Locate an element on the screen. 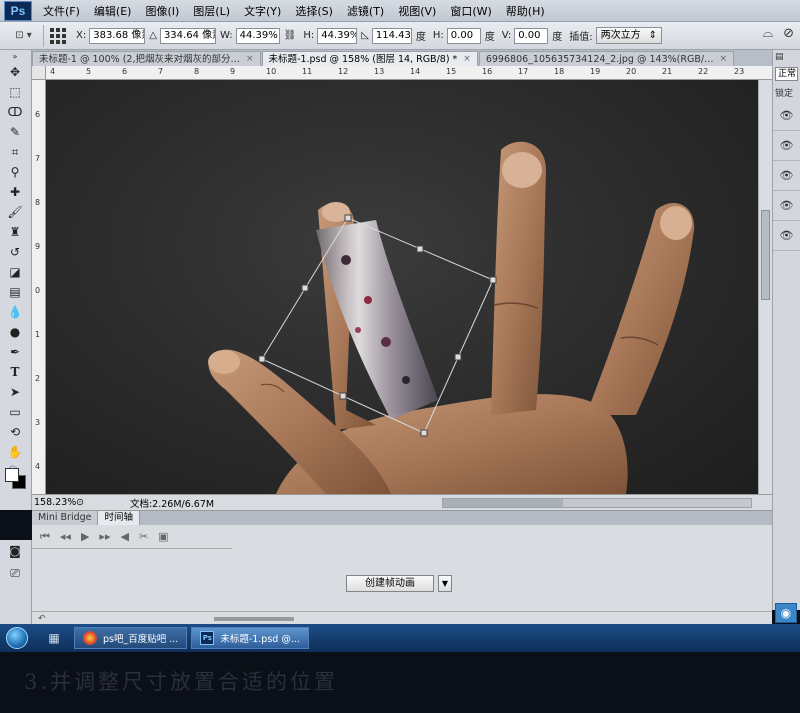 The width and height of the screenshot is (800, 713). menu-image: 图像(I) is located at coordinates (162, 11).